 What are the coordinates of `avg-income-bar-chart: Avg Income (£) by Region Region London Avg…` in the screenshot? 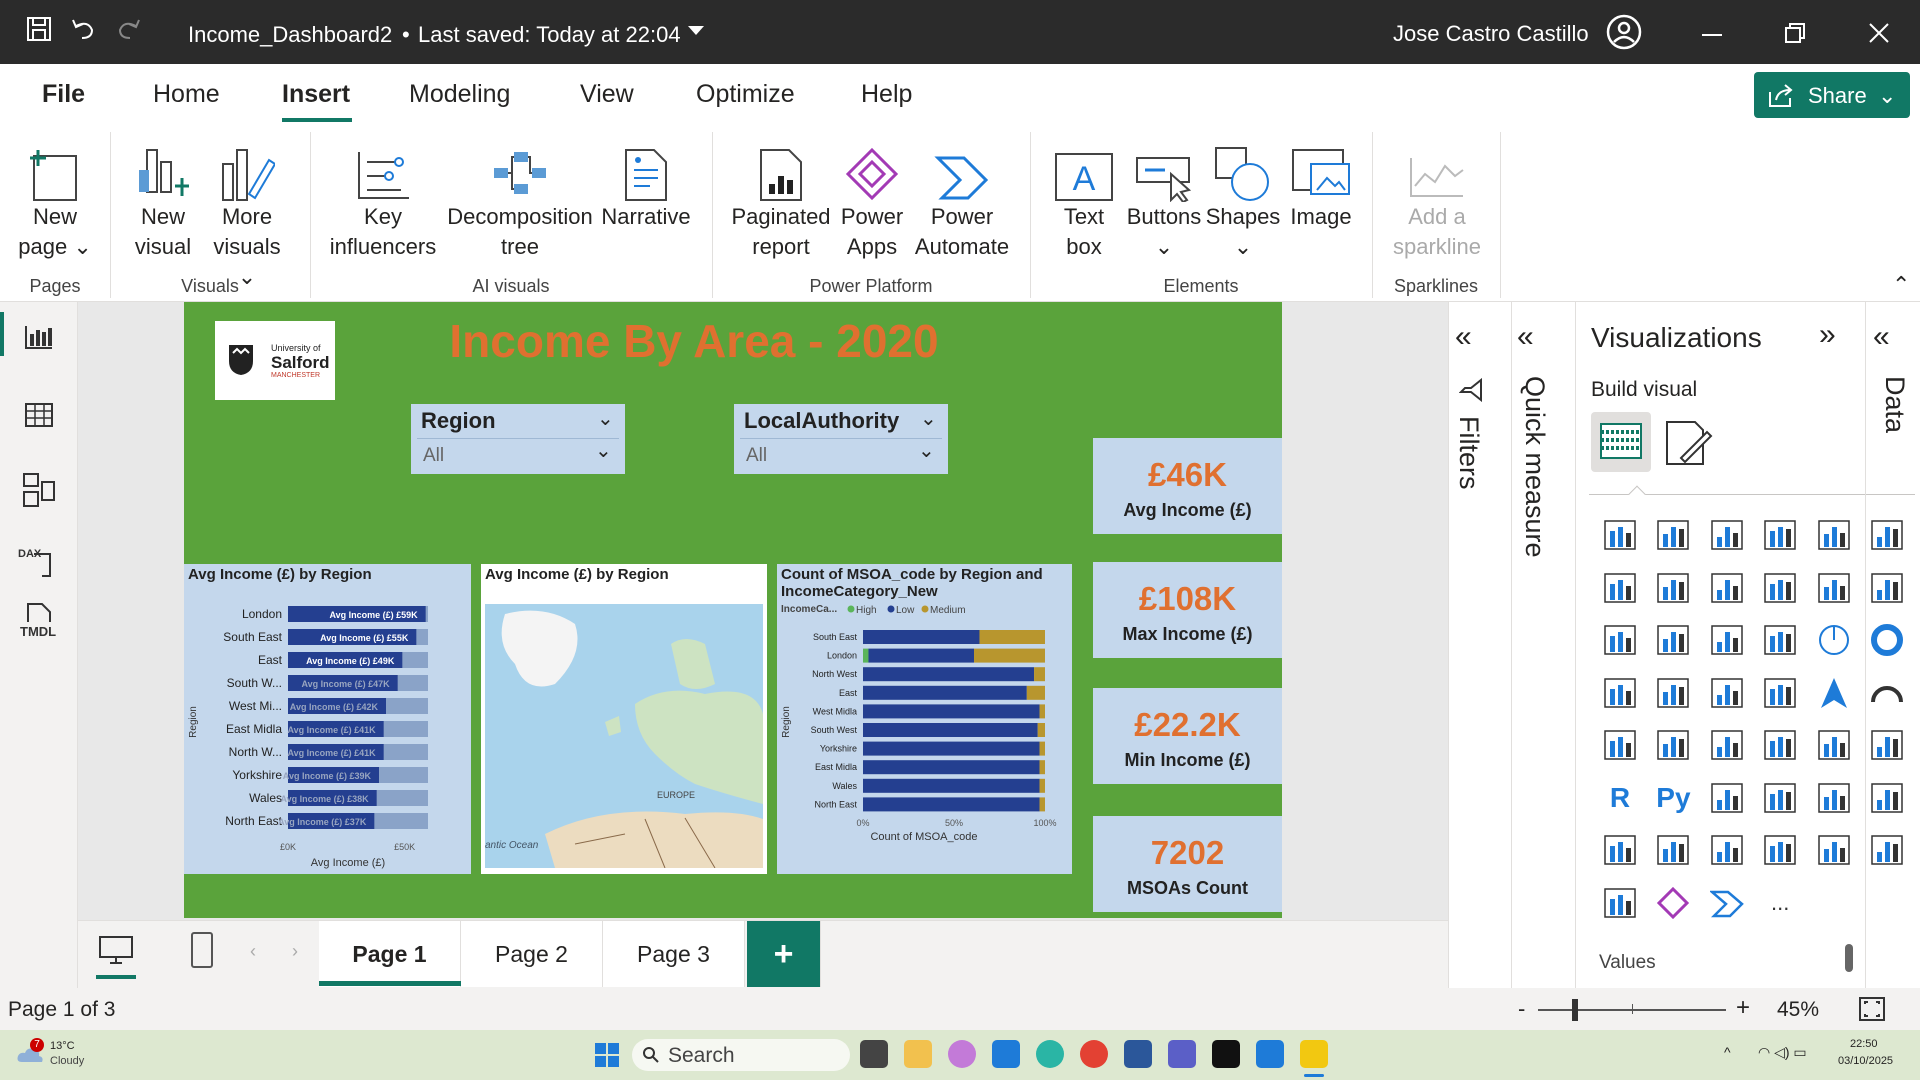 It's located at (327, 719).